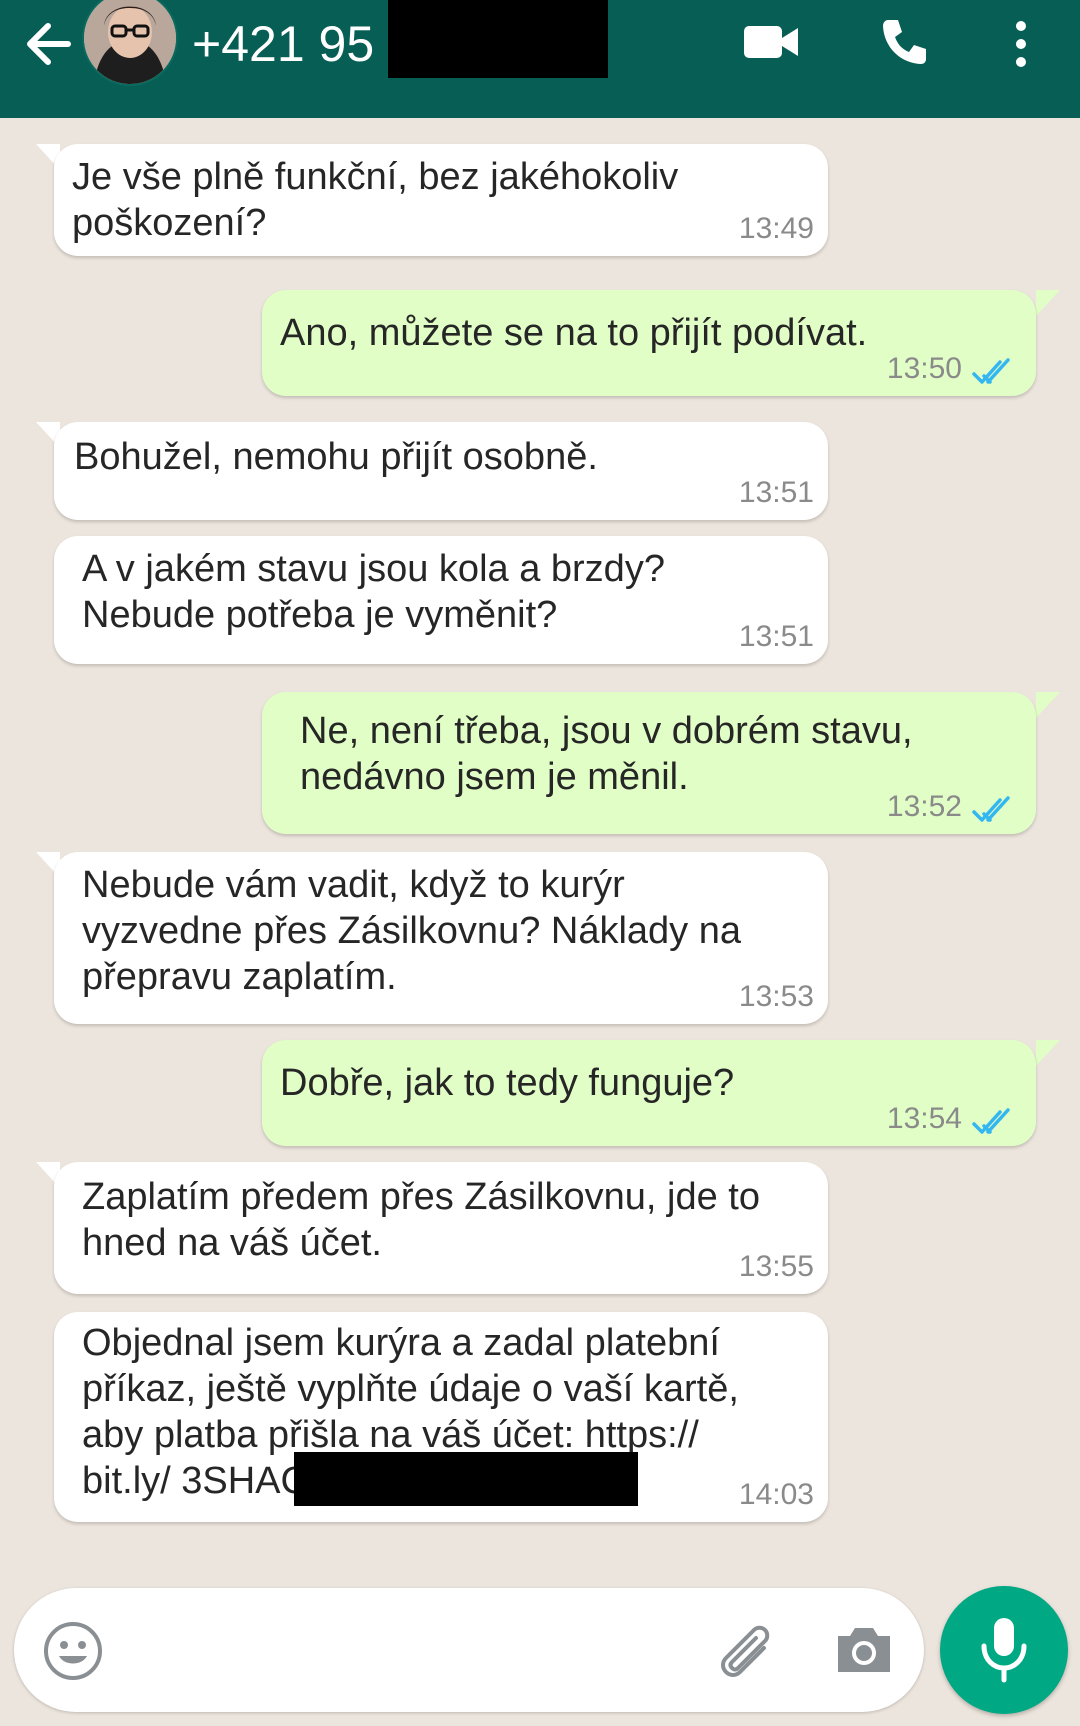 The image size is (1080, 1726). I want to click on attach-icon, so click(743, 1649).